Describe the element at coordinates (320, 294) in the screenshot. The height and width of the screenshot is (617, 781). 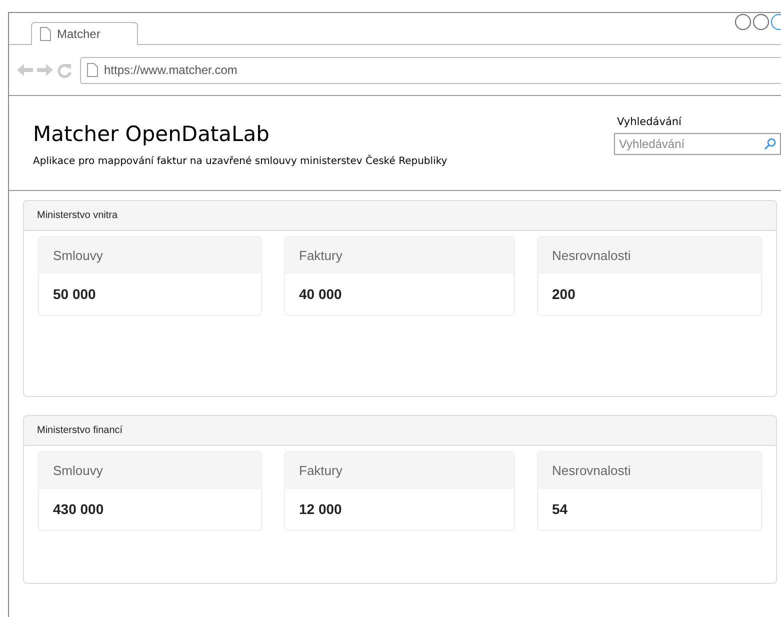
I see `stat-value: 40 000` at that location.